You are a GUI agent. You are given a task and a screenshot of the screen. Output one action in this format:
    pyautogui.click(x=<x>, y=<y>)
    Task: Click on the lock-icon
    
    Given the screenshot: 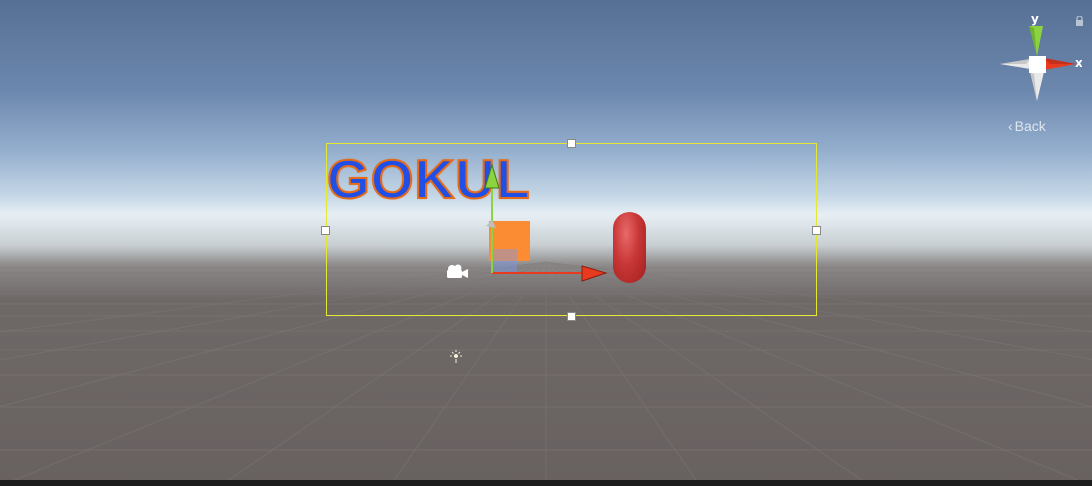 What is the action you would take?
    pyautogui.click(x=1079, y=21)
    